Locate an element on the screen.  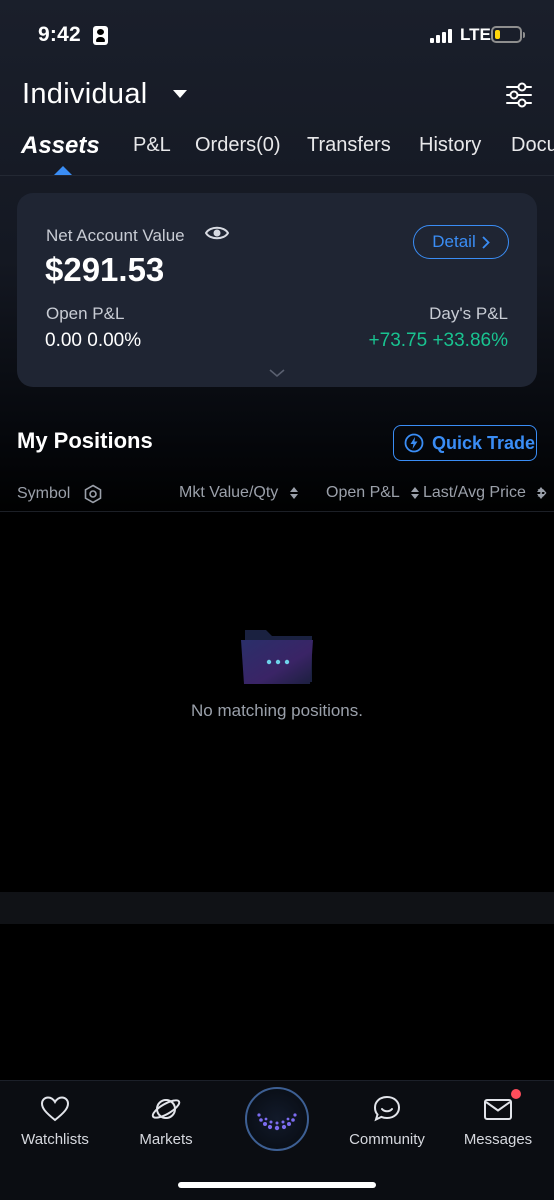
section-divider is located at coordinates (277, 908).